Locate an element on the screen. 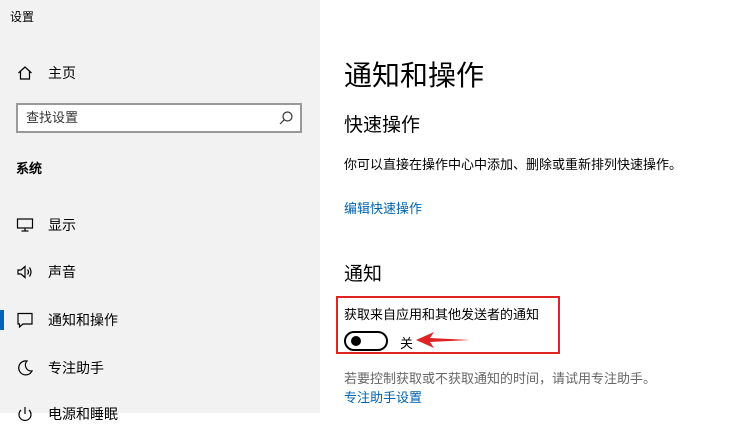 This screenshot has height=434, width=756. notifications-toggle is located at coordinates (366, 341).